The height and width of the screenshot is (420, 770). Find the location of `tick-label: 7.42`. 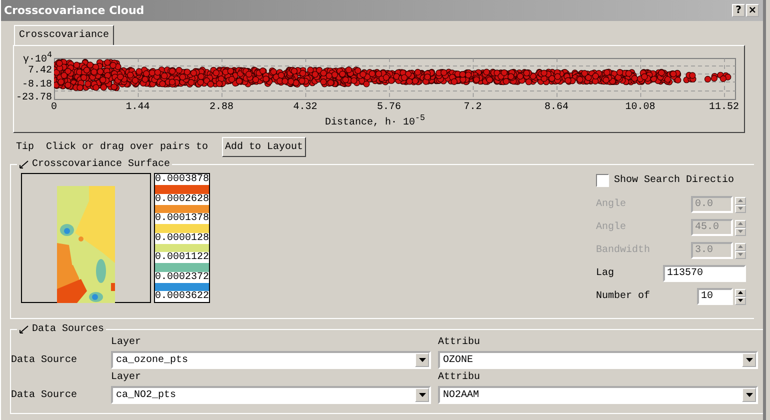

tick-label: 7.42 is located at coordinates (40, 71).